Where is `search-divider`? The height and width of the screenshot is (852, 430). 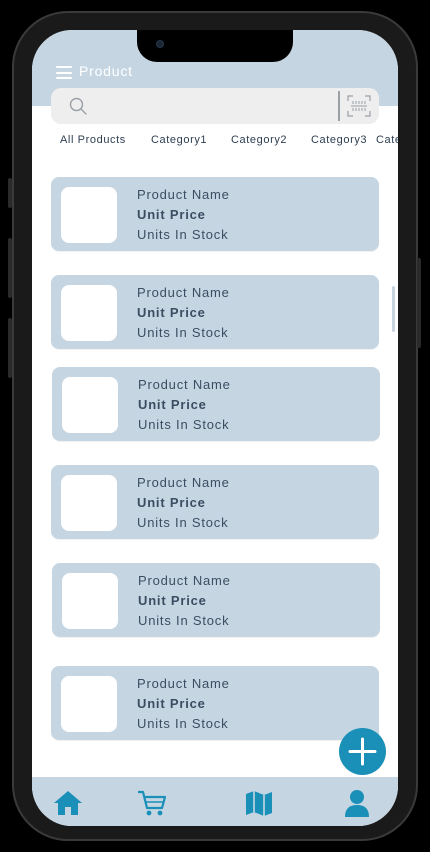
search-divider is located at coordinates (339, 106).